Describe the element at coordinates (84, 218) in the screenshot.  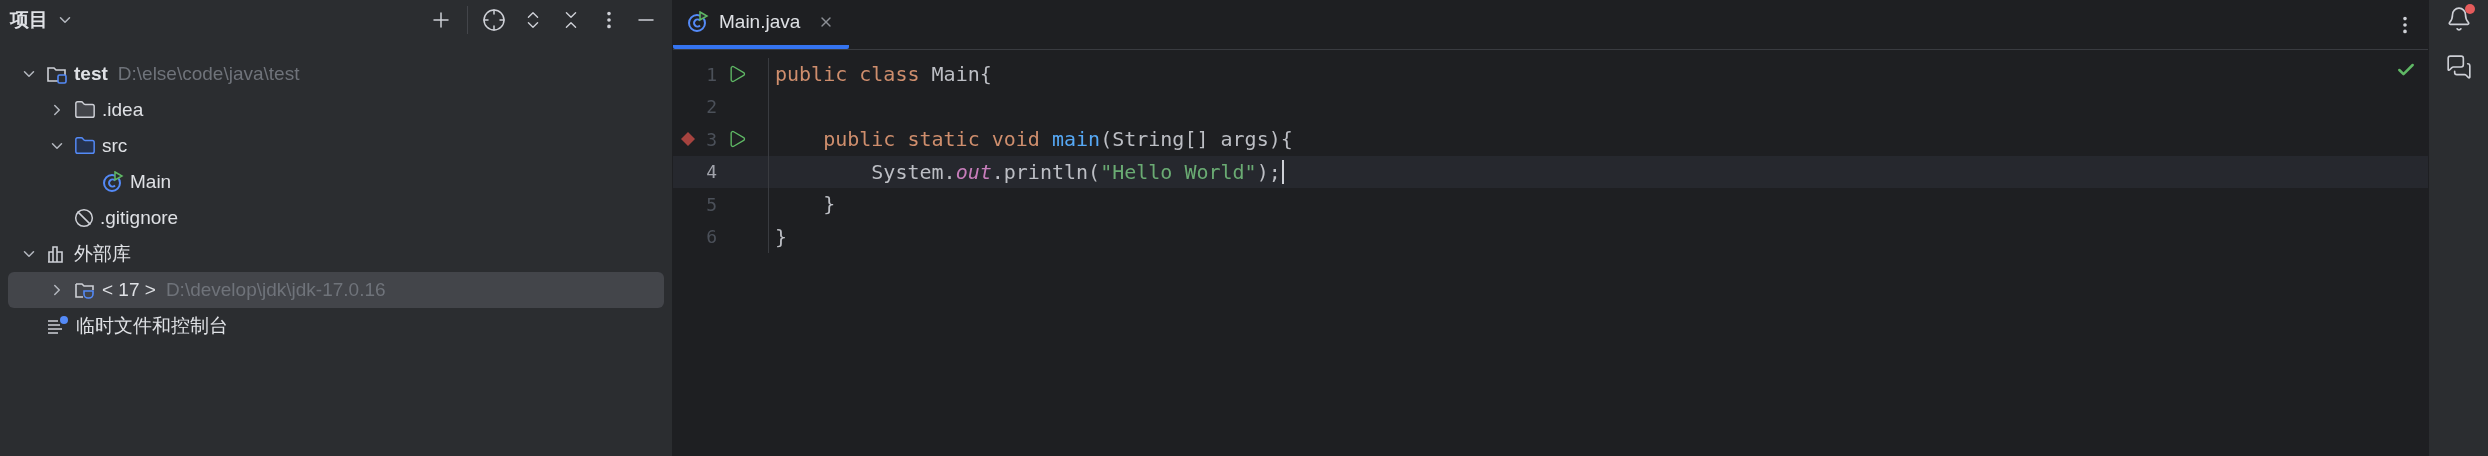
I see `ignore-file-icon` at that location.